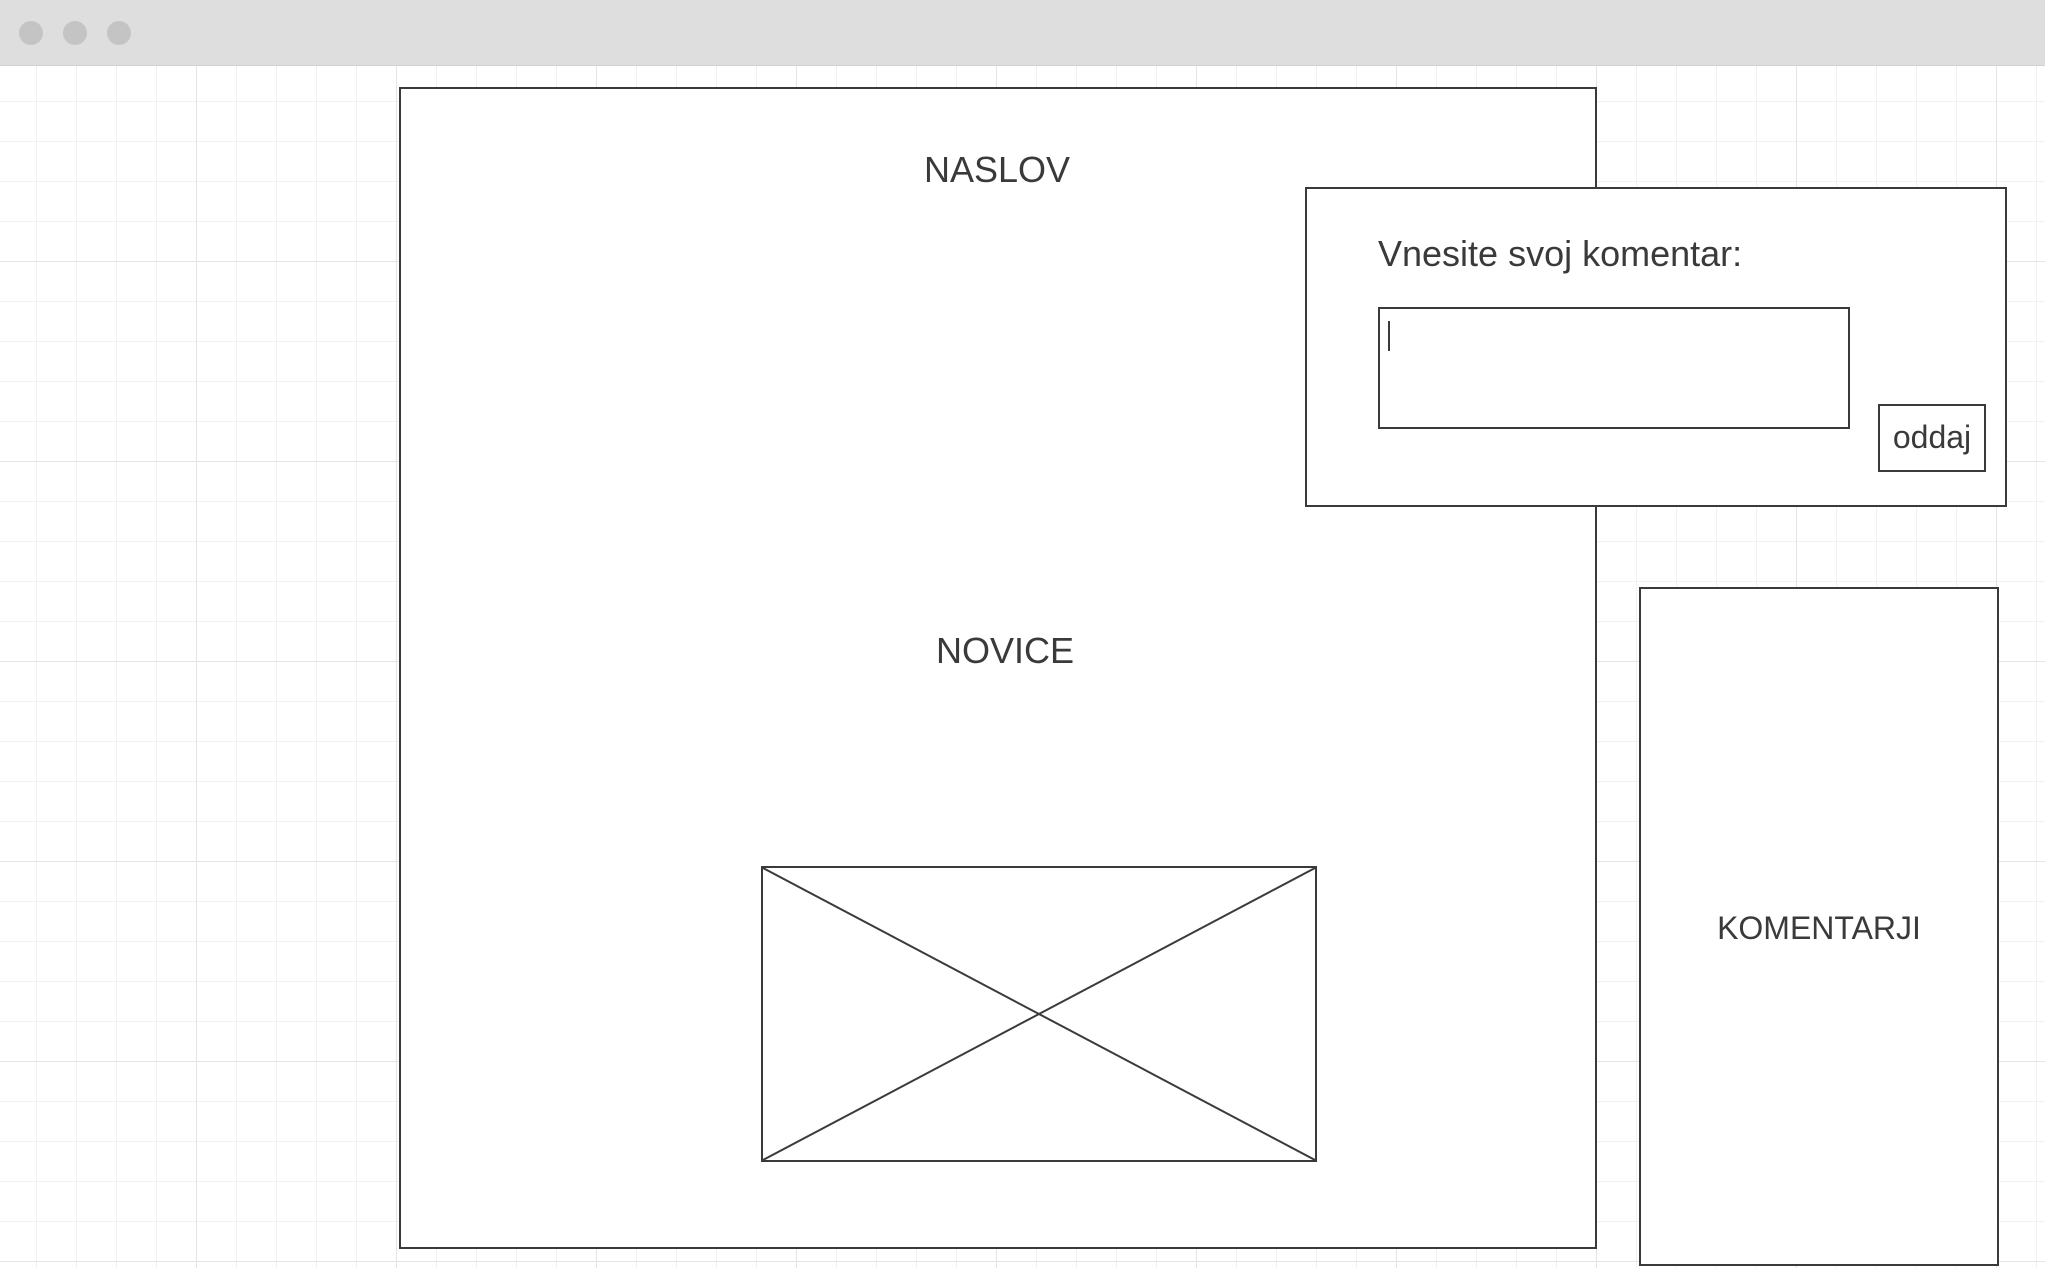 The image size is (2045, 1268). What do you see at coordinates (1022, 33) in the screenshot?
I see `window-titlebar` at bounding box center [1022, 33].